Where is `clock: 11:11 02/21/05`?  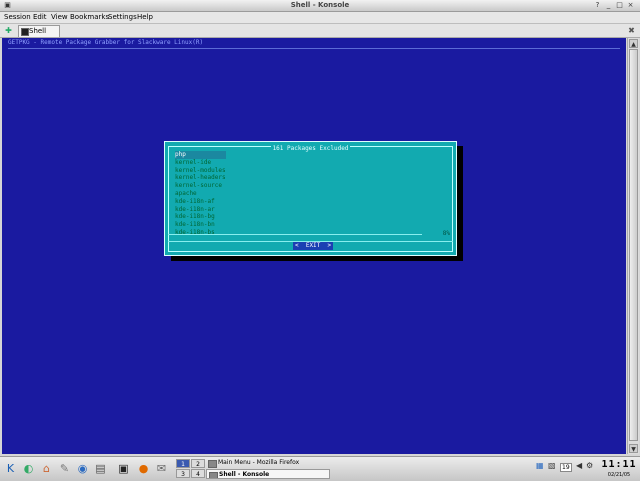 clock: 11:11 02/21/05 is located at coordinates (619, 469).